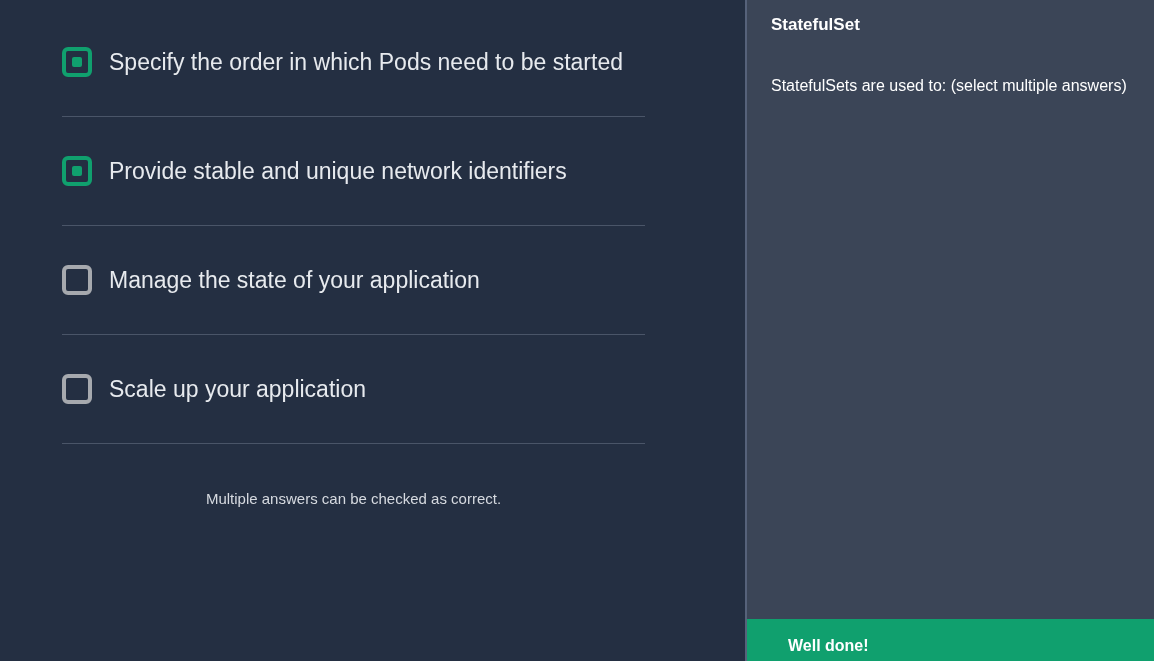 This screenshot has width=1154, height=661. Describe the element at coordinates (237, 389) in the screenshot. I see `option-label: Scale up your application` at that location.